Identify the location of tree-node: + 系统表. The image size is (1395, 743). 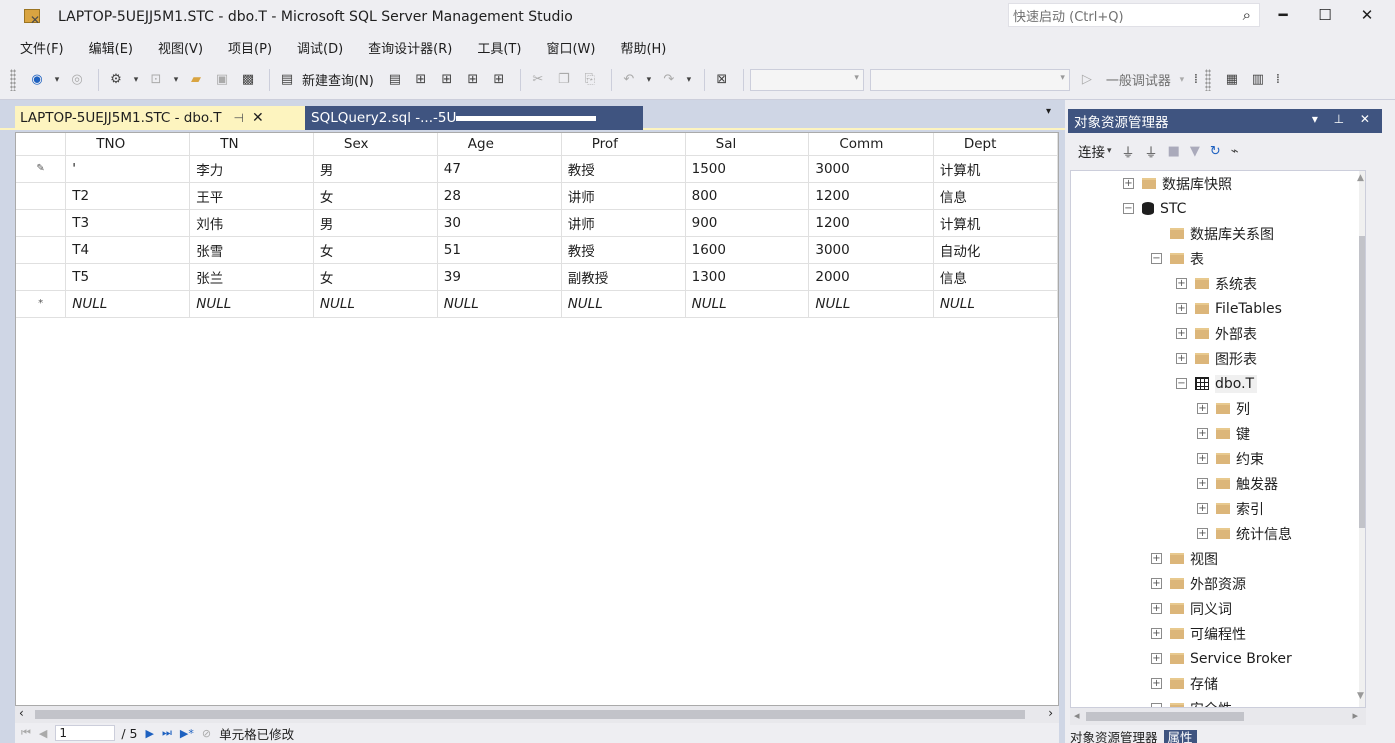
(1216, 283).